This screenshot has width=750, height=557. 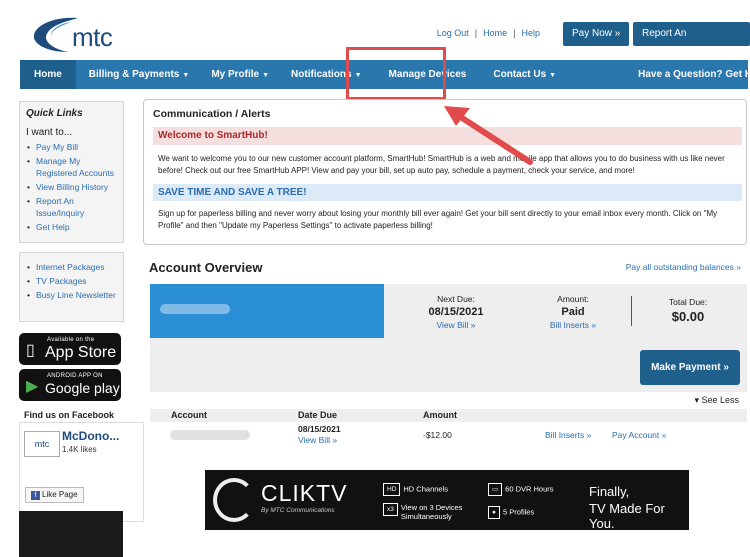 I want to click on facebook-page-logo: mtc, so click(x=42, y=444).